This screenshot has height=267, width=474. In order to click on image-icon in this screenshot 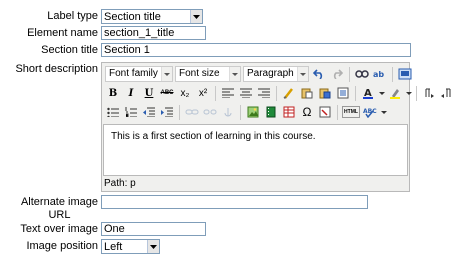, I will do `click(253, 112)`.